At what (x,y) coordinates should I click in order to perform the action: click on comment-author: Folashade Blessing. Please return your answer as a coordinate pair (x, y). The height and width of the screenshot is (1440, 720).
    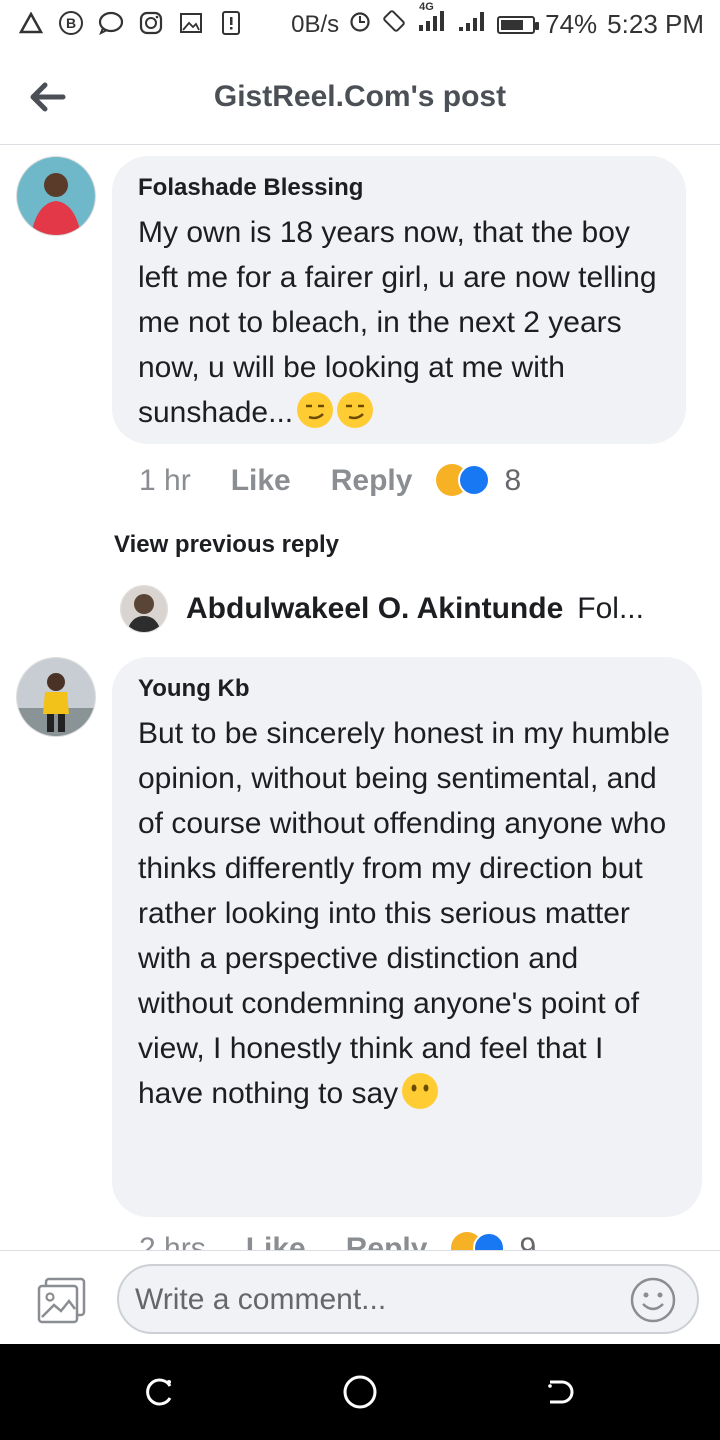
    Looking at the image, I should click on (399, 188).